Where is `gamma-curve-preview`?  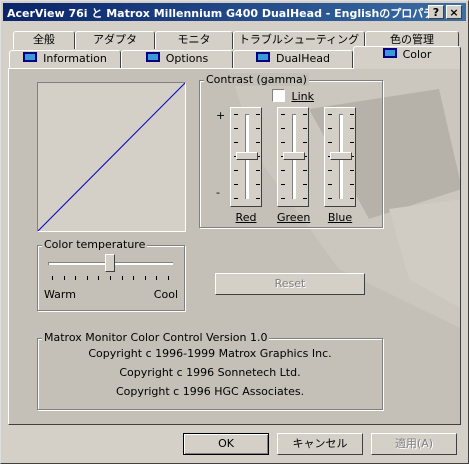 gamma-curve-preview is located at coordinates (111, 157).